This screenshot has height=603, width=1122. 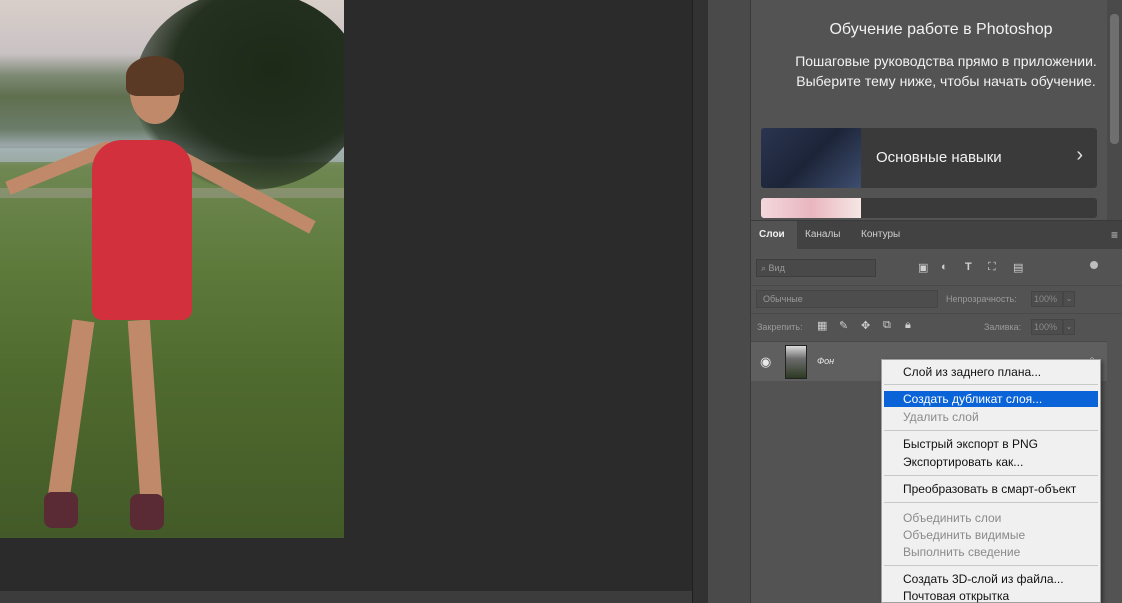 What do you see at coordinates (816, 268) in the screenshot?
I see `layer-filter-select: ⌕ Вид` at bounding box center [816, 268].